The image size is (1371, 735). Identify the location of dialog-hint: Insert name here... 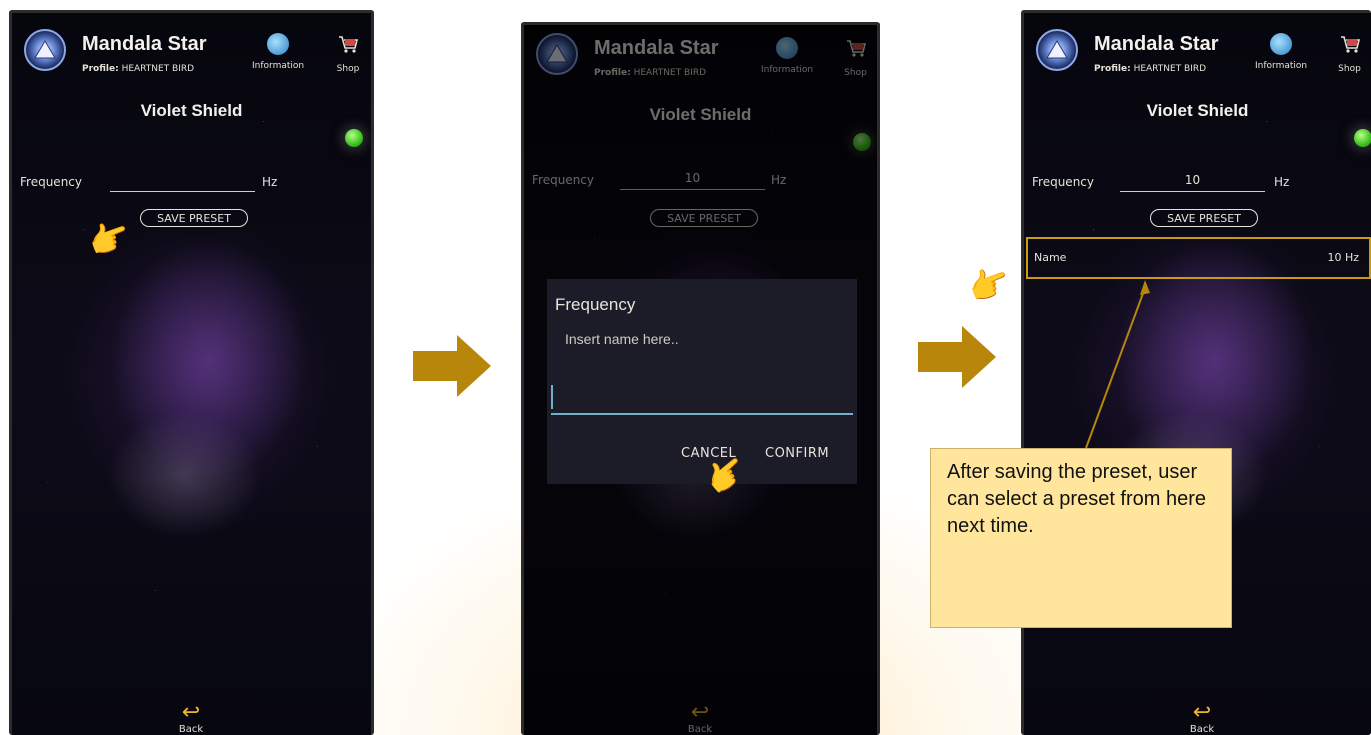
(622, 339).